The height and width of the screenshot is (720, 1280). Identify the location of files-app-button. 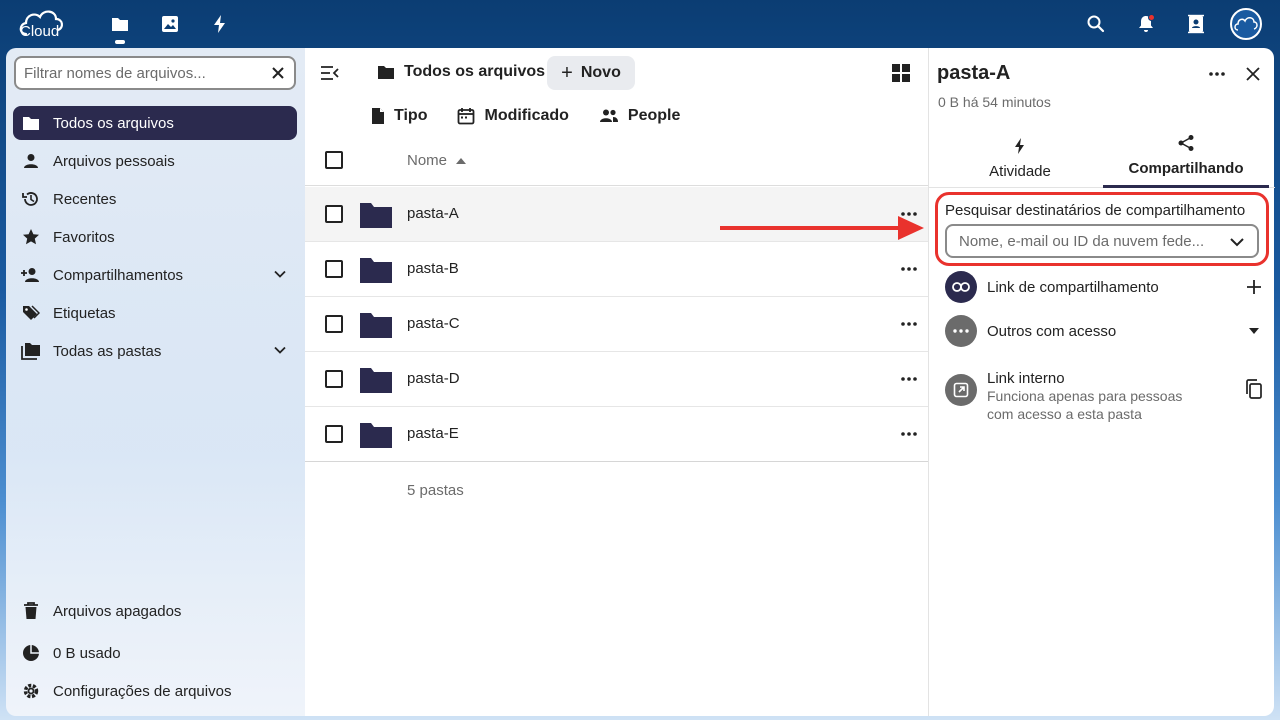
(120, 26).